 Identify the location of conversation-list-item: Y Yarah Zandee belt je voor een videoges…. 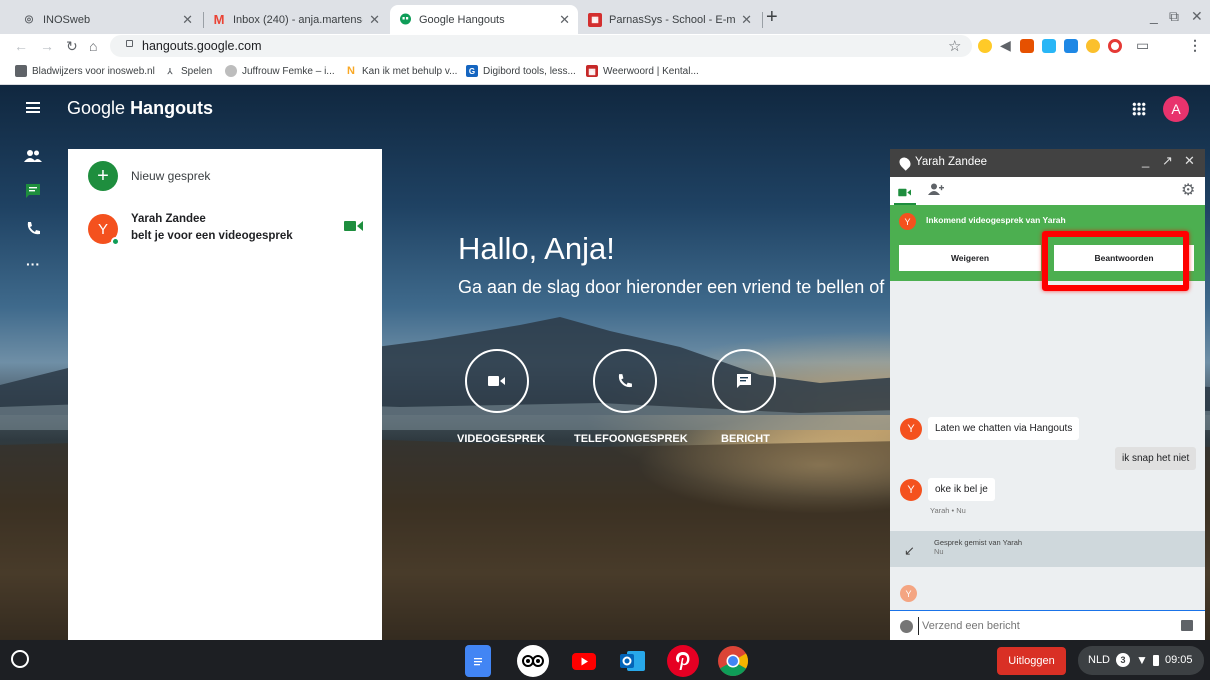
(228, 230).